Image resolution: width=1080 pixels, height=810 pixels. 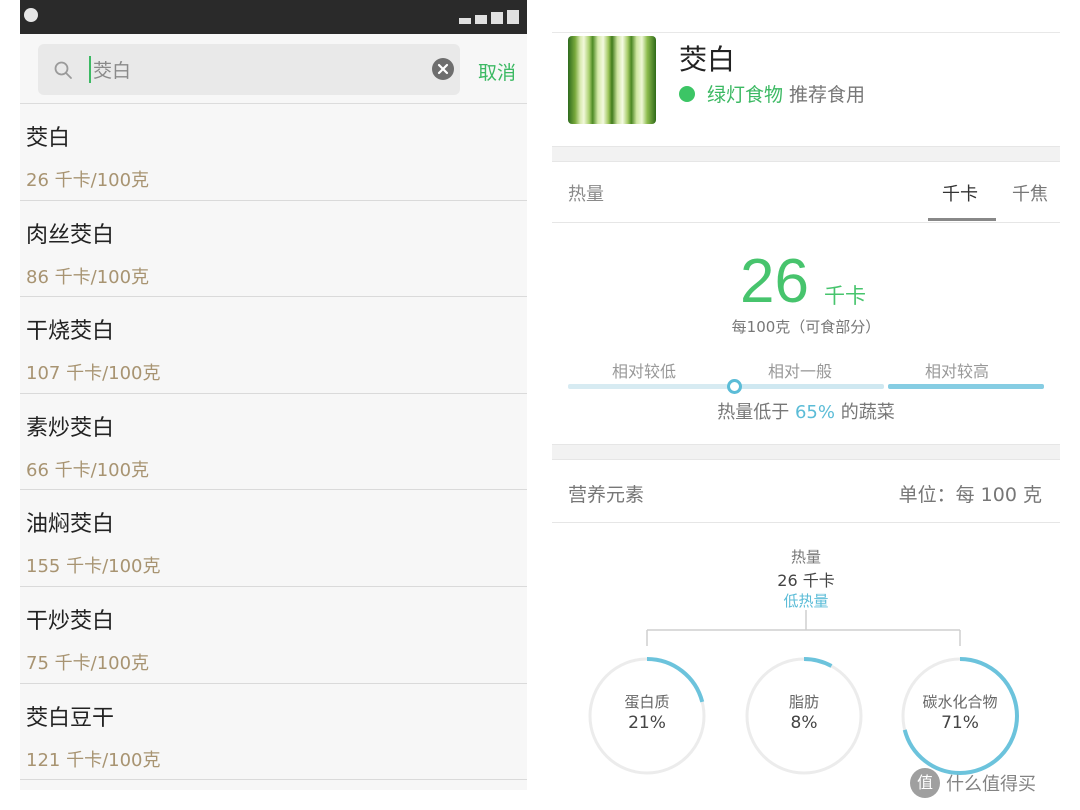 What do you see at coordinates (962, 219) in the screenshot?
I see `active-tab-indicator` at bounding box center [962, 219].